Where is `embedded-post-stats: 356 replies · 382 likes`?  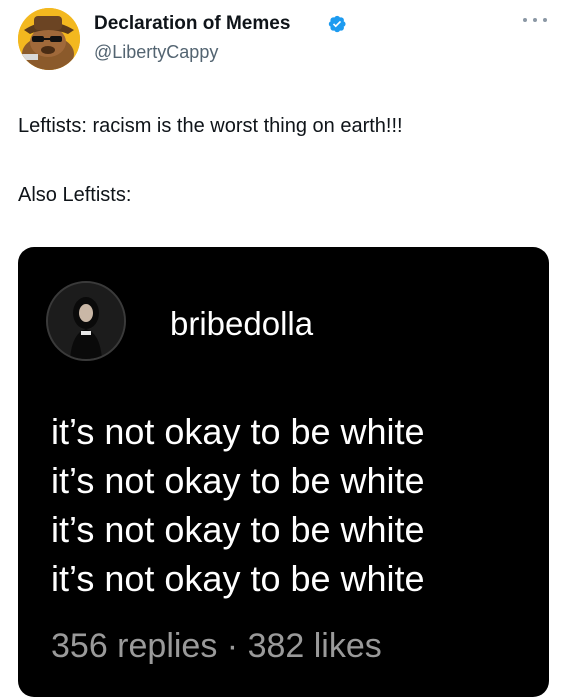 embedded-post-stats: 356 replies · 382 likes is located at coordinates (216, 646).